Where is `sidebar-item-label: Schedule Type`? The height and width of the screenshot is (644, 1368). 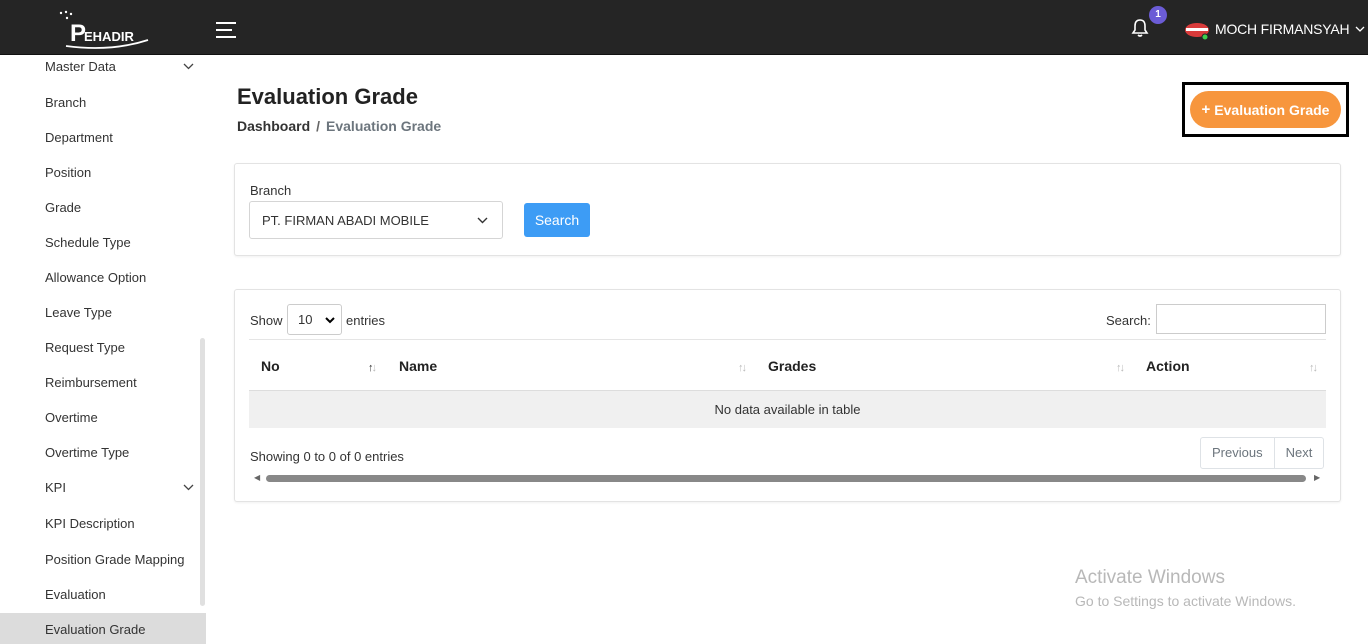
sidebar-item-label: Schedule Type is located at coordinates (88, 242).